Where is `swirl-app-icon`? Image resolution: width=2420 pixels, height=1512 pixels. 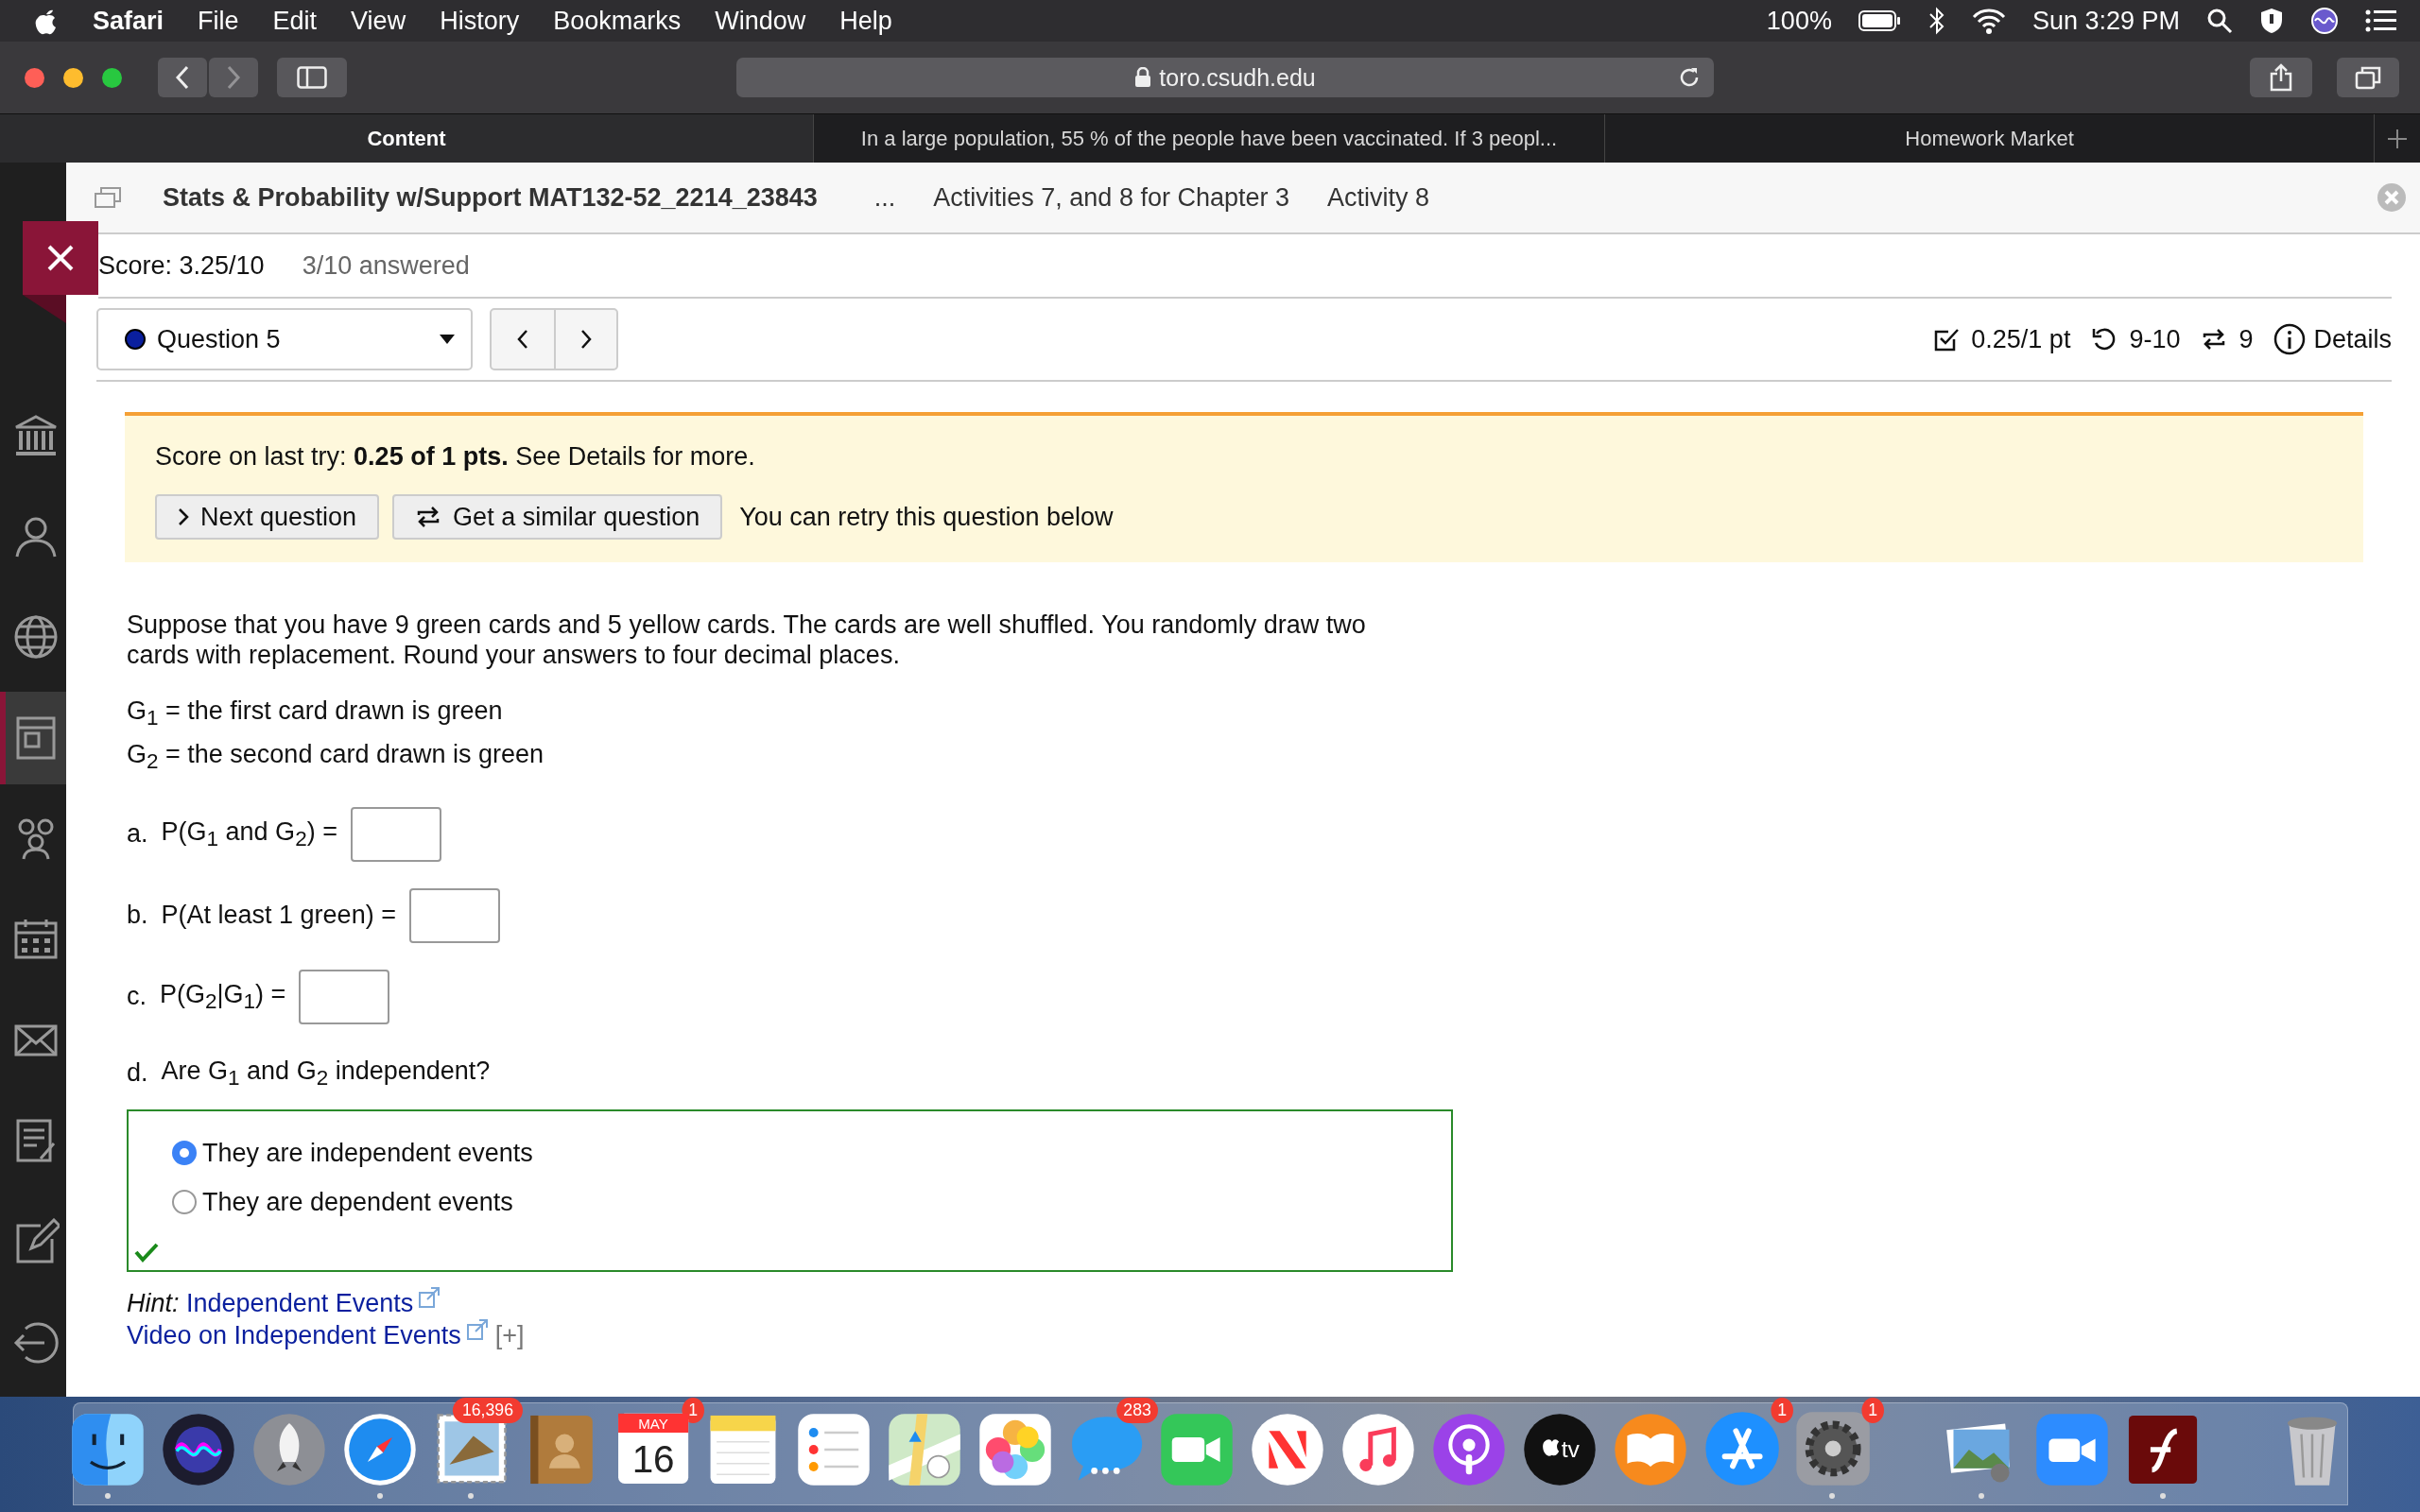
swirl-app-icon is located at coordinates (198, 1449).